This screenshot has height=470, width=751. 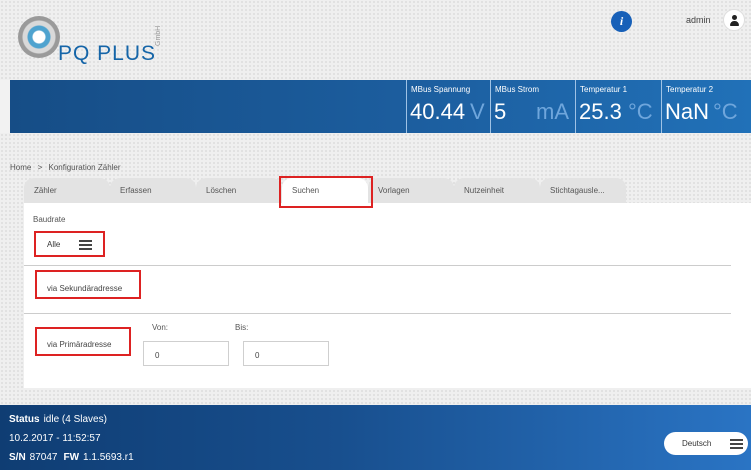 What do you see at coordinates (552, 111) in the screenshot?
I see `measurement-unit: mA` at bounding box center [552, 111].